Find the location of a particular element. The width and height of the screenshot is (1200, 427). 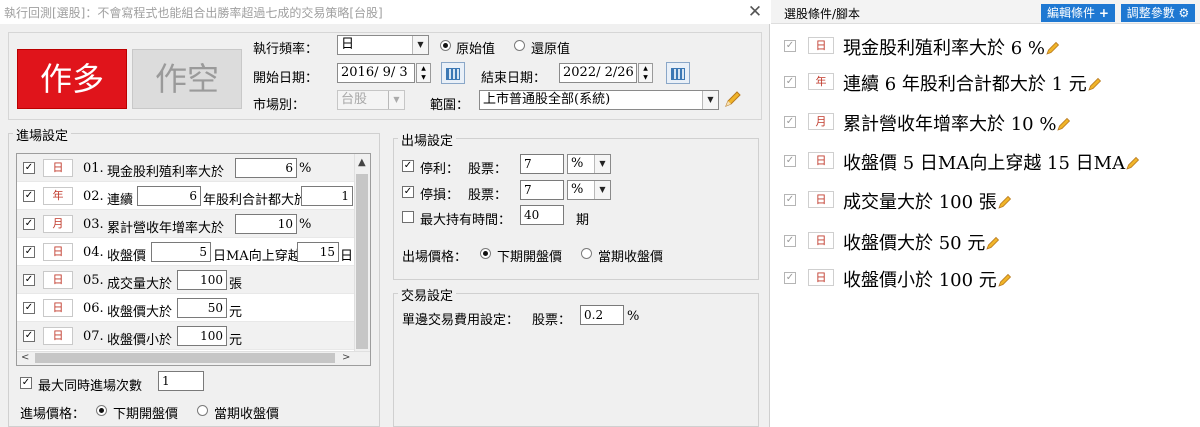

condition-text-value: 收盤價 5 日MA向上穿越 15 日MA is located at coordinates (984, 163).